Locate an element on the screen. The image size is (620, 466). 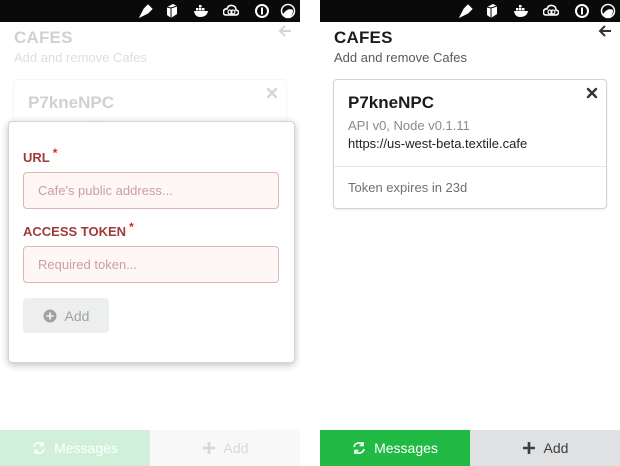
submit-add-label: Add is located at coordinates (77, 315).